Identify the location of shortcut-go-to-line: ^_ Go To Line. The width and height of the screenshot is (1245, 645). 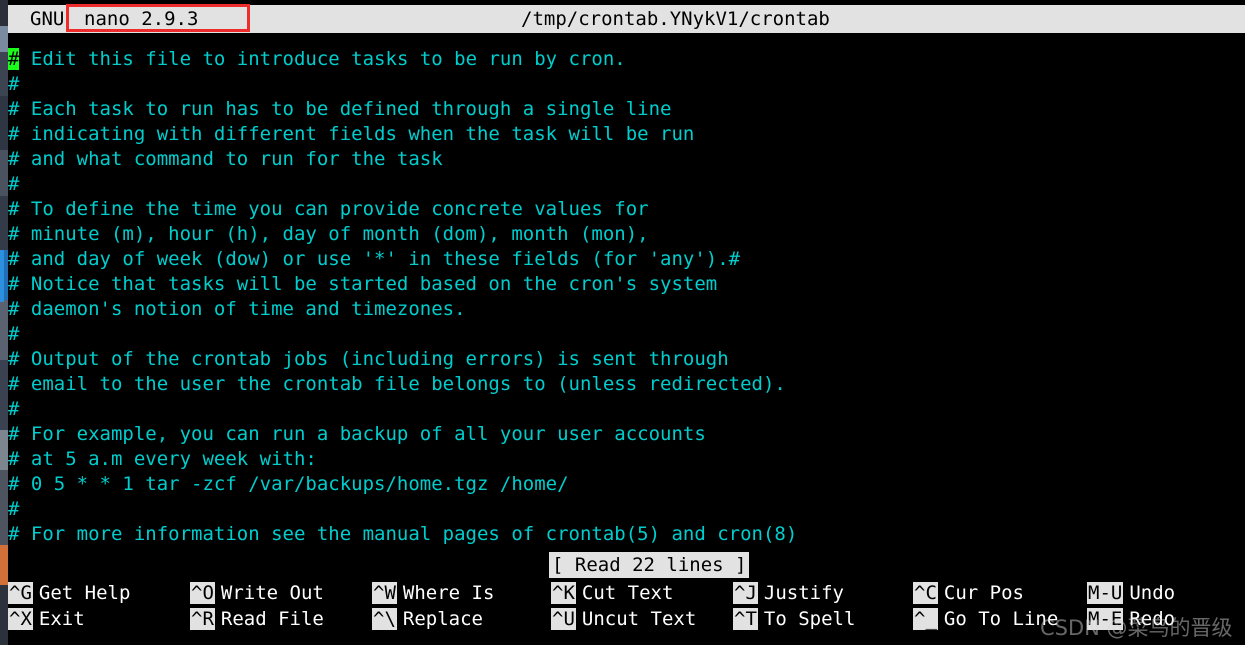
(985, 619).